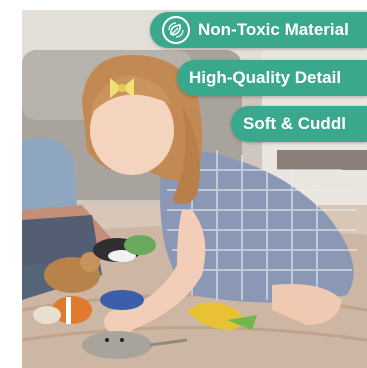 This screenshot has width=367, height=368. Describe the element at coordinates (294, 123) in the screenshot. I see `feature-badge-label: Soft & Cuddl` at that location.